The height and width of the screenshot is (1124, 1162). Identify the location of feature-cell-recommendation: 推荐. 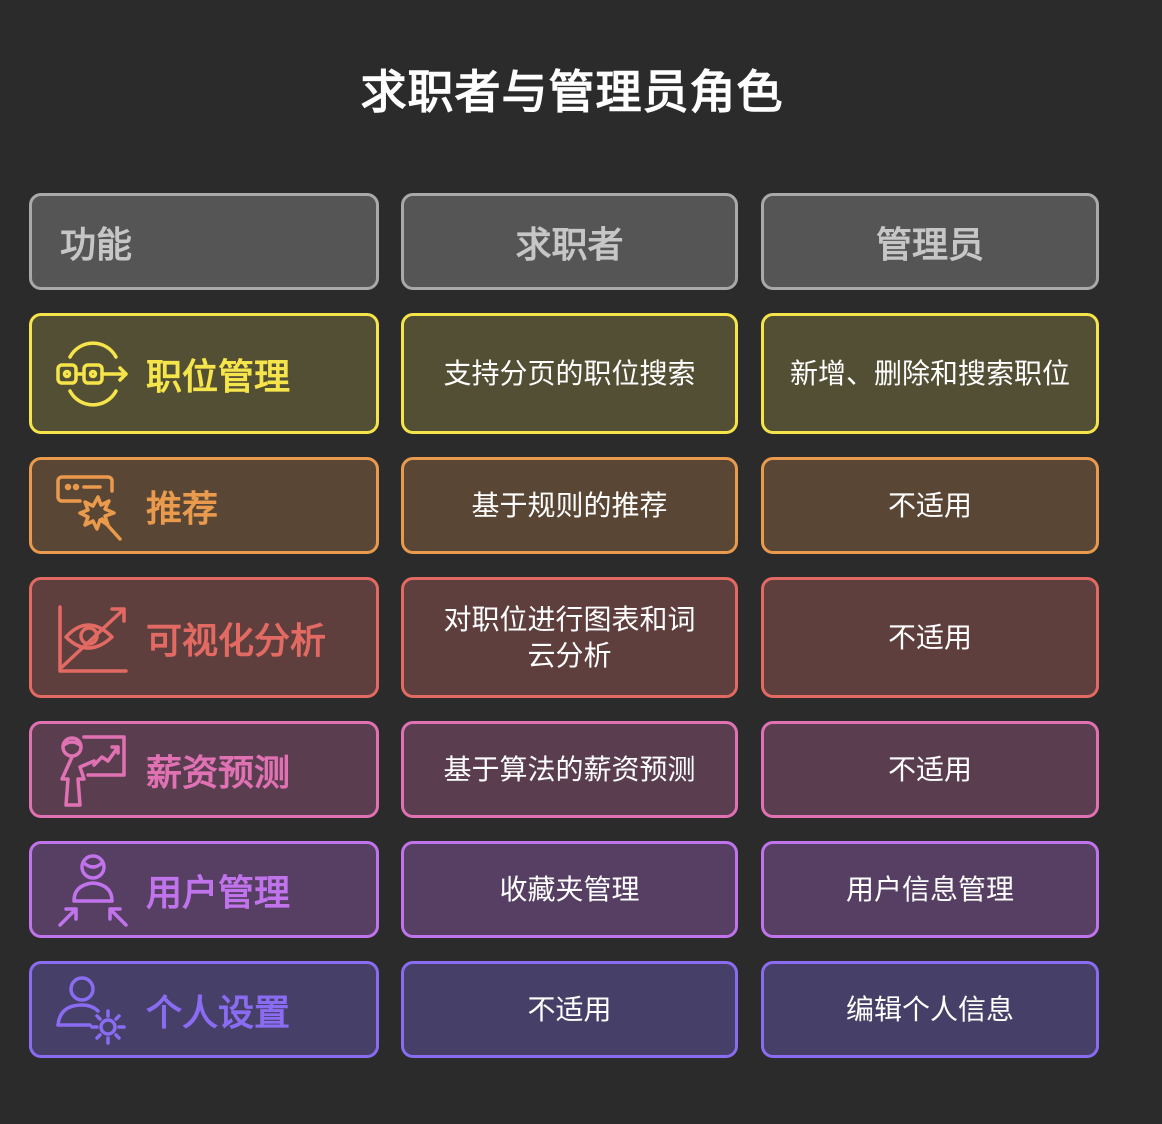
(204, 505).